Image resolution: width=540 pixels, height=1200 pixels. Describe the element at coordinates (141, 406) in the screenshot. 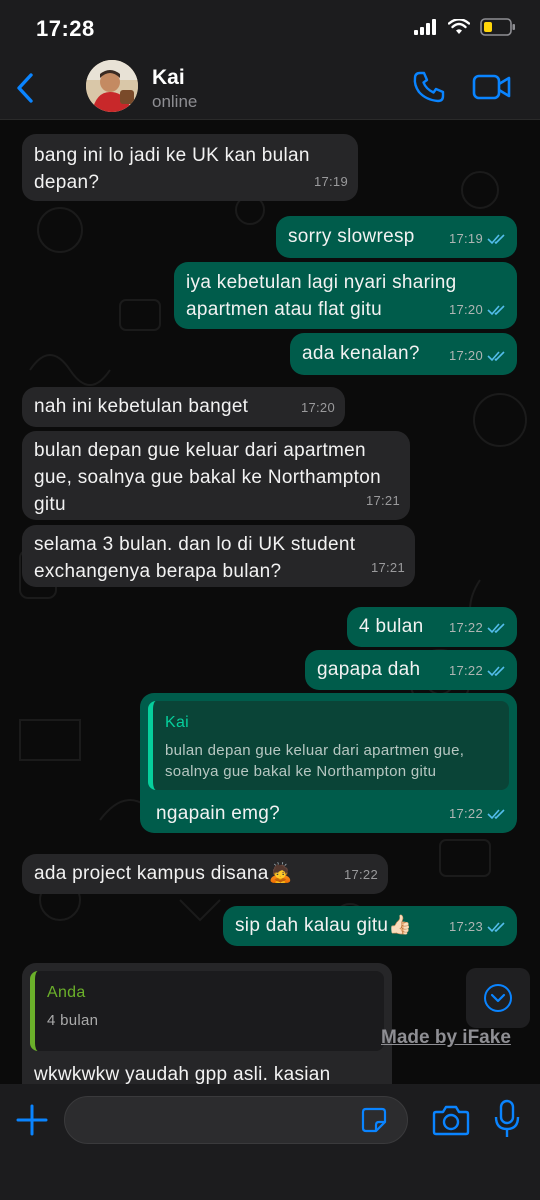

I see `message-text: nah ini kebetulan banget` at that location.